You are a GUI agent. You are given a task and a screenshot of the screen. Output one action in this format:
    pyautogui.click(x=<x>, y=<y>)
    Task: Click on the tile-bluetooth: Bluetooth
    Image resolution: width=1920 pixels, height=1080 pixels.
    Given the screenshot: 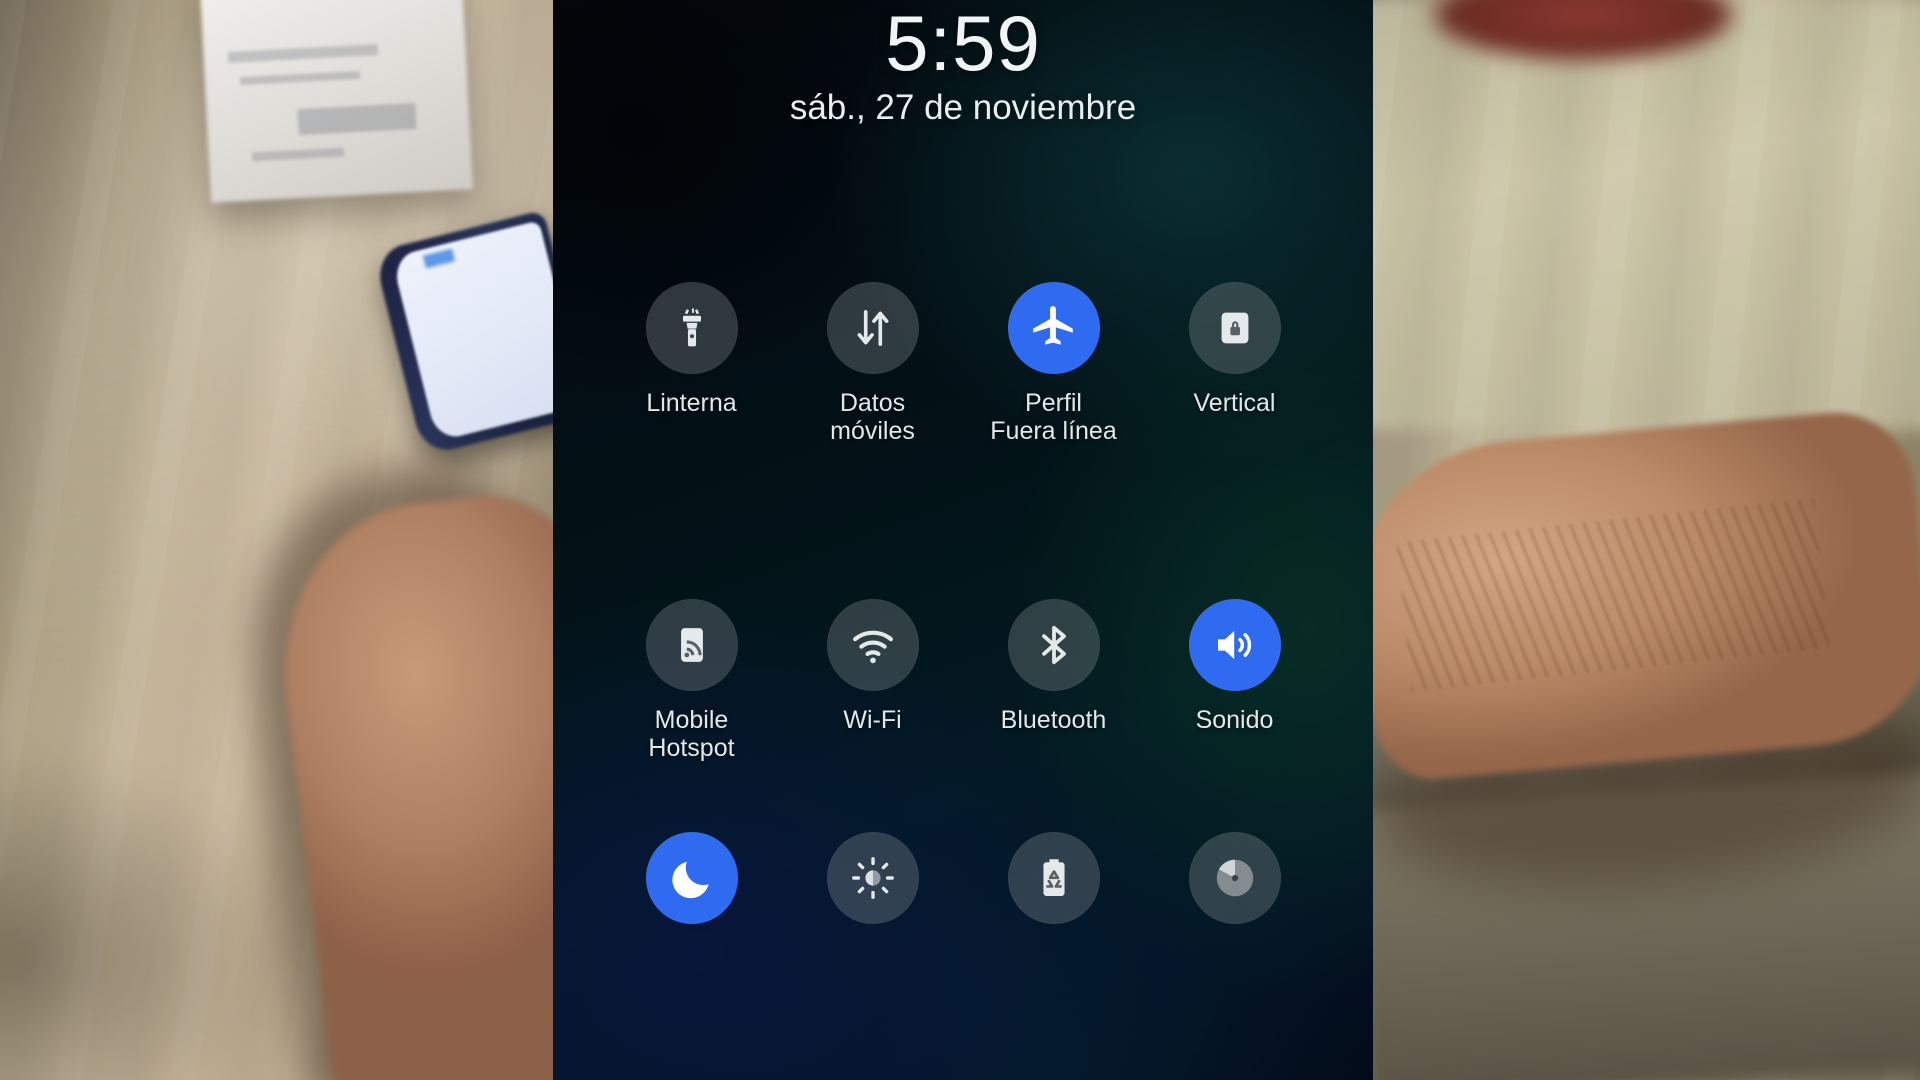 What is the action you would take?
    pyautogui.click(x=1053, y=680)
    